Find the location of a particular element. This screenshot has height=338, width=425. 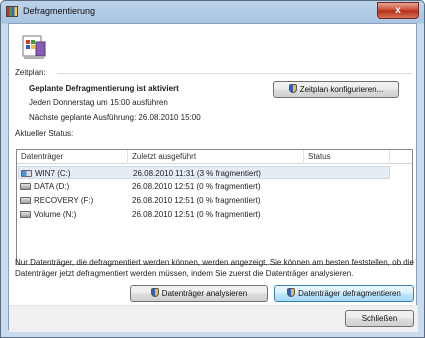

drive-list-header: Datenträger Zuletzt ausgeführt Status is located at coordinates (214, 157).